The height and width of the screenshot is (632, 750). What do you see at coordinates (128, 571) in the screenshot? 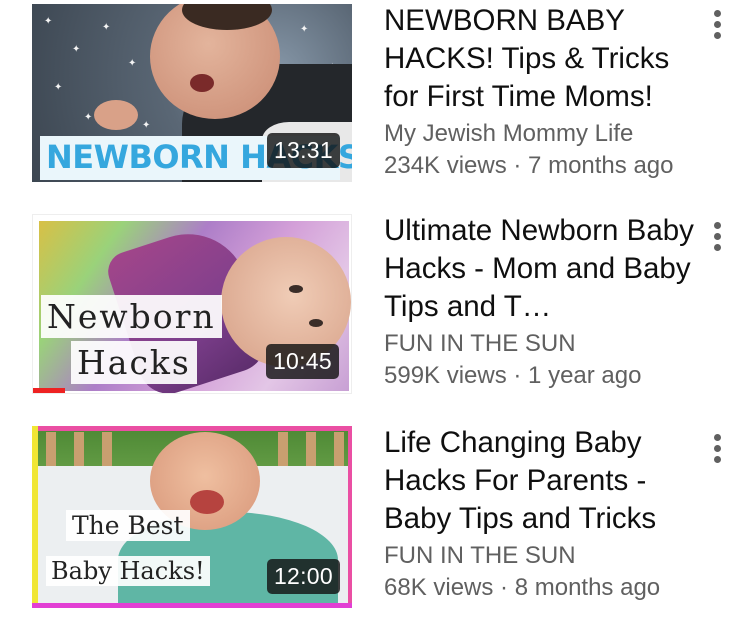
I see `thumbnail-text: Baby Hacks!` at bounding box center [128, 571].